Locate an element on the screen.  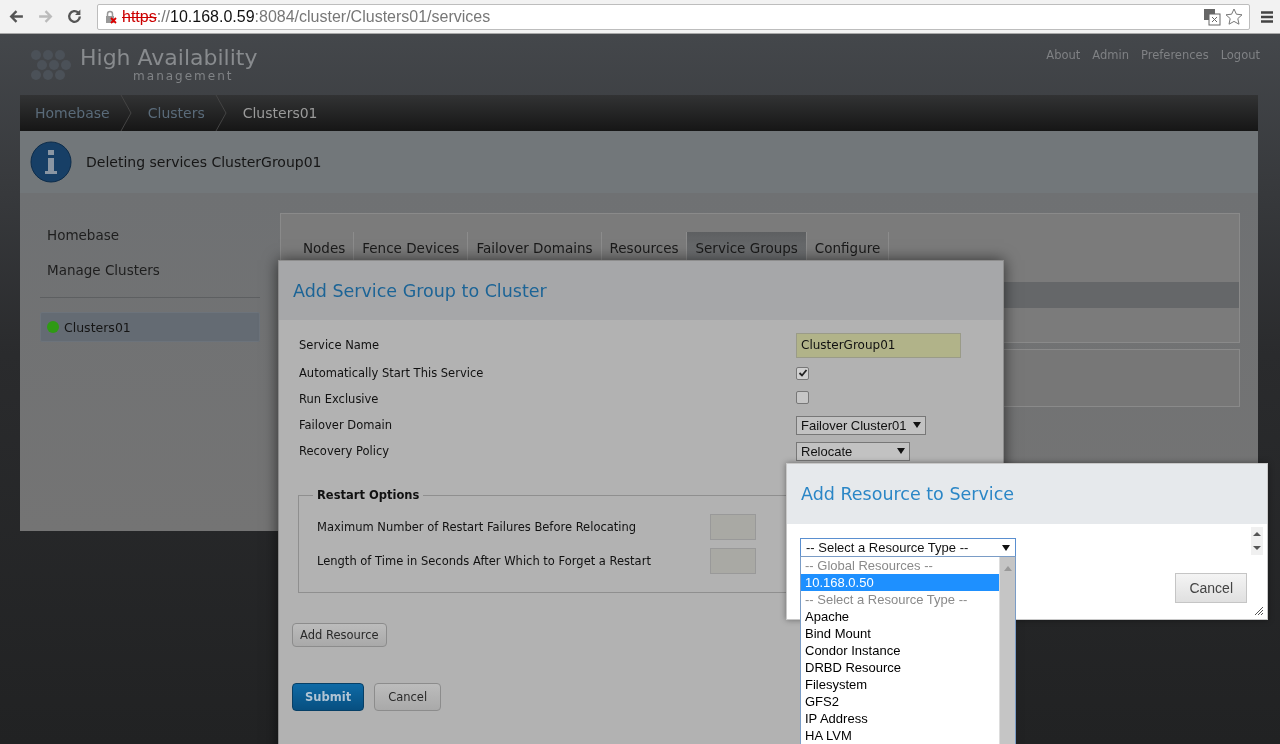
dropdown-option: GFS2 is located at coordinates (900, 701).